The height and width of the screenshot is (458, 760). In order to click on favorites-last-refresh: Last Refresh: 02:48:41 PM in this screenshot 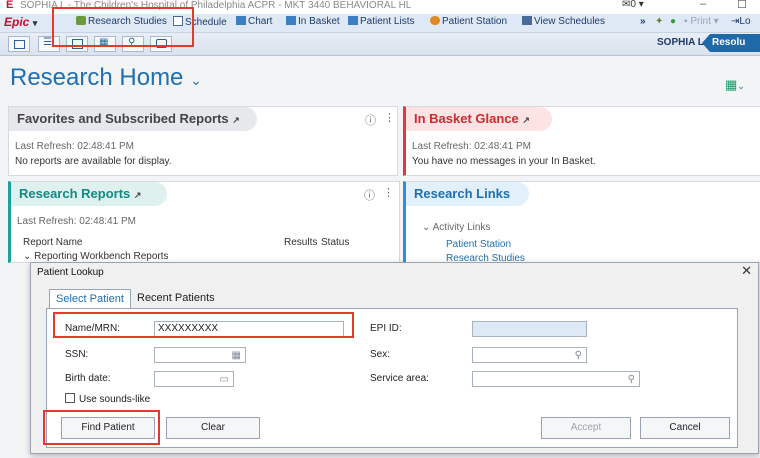, I will do `click(74, 146)`.